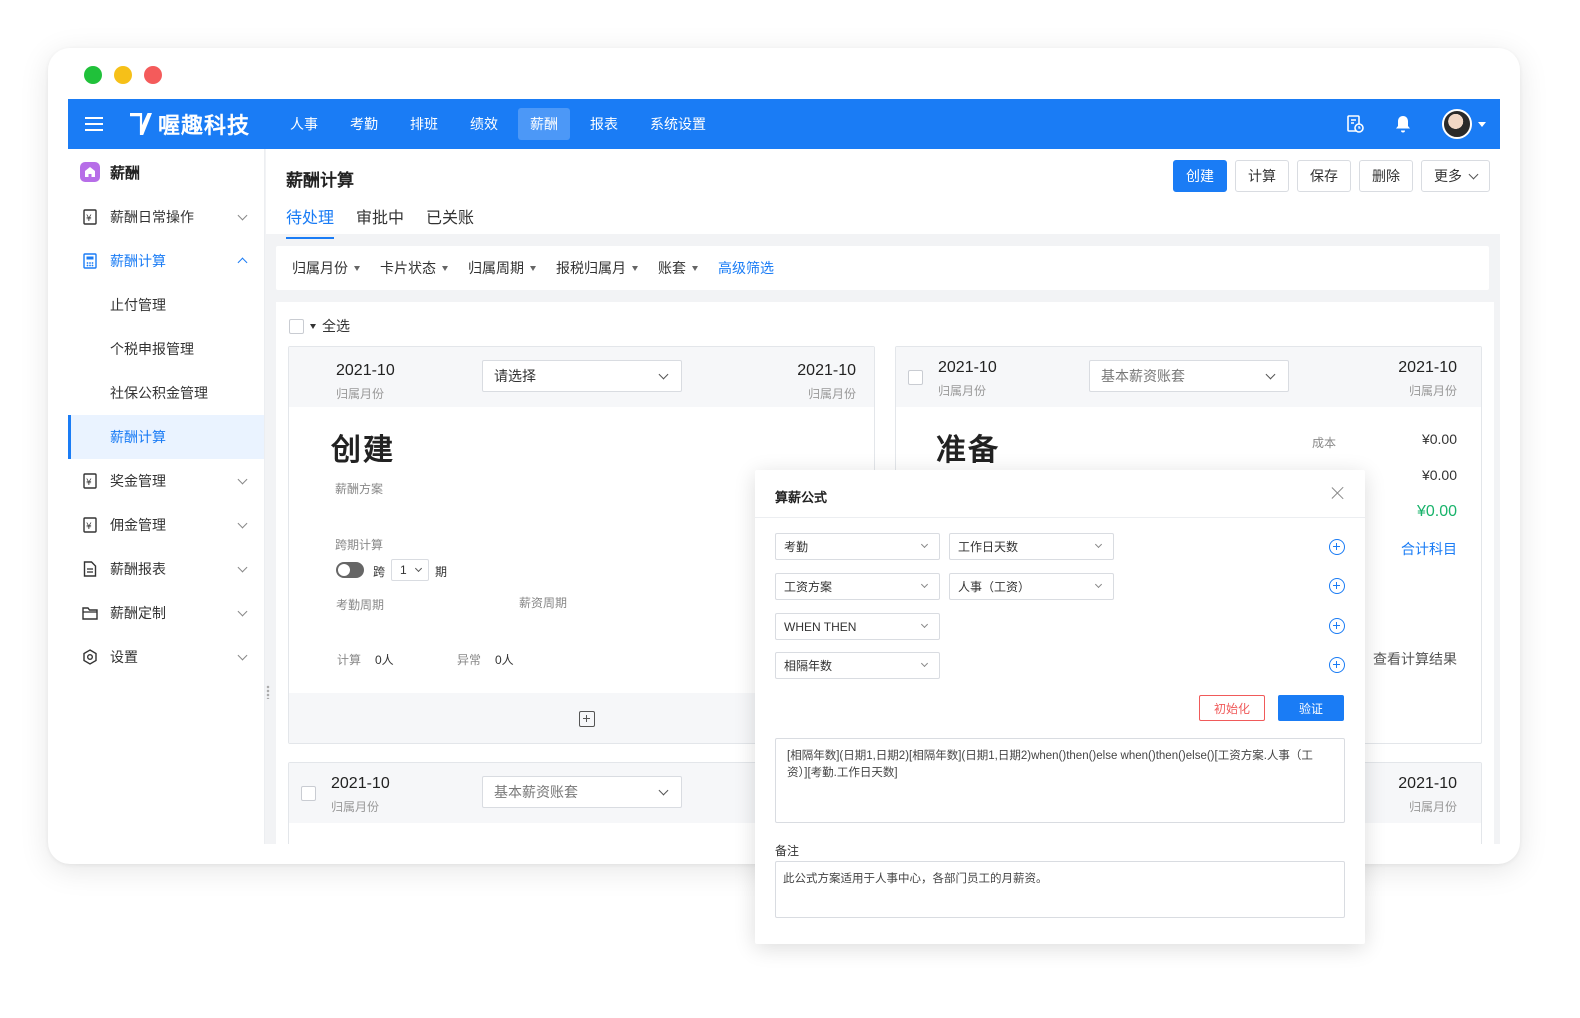 This screenshot has height=1018, width=1580. Describe the element at coordinates (166, 261) in the screenshot. I see `sidebar-item-payroll-calc: 薪酬计算` at that location.